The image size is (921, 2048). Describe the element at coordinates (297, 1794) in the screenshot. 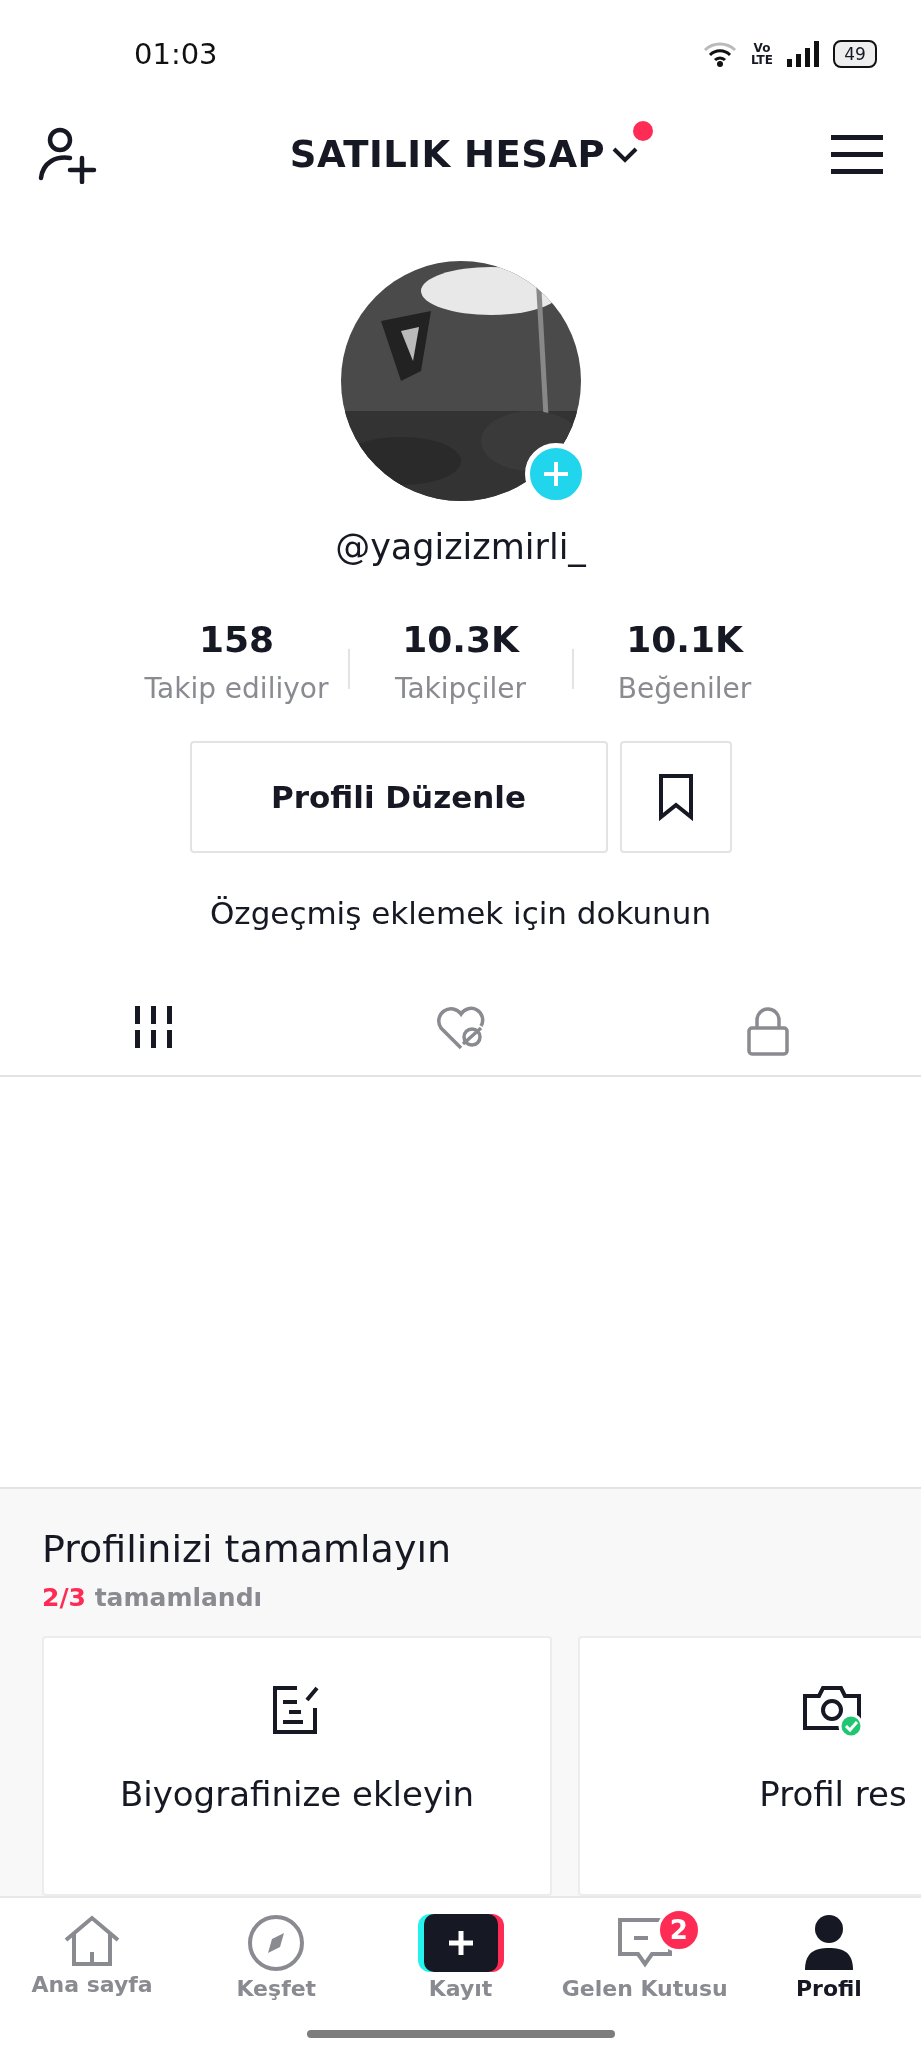

I see `card-title: Biyografinize ekleyin` at that location.